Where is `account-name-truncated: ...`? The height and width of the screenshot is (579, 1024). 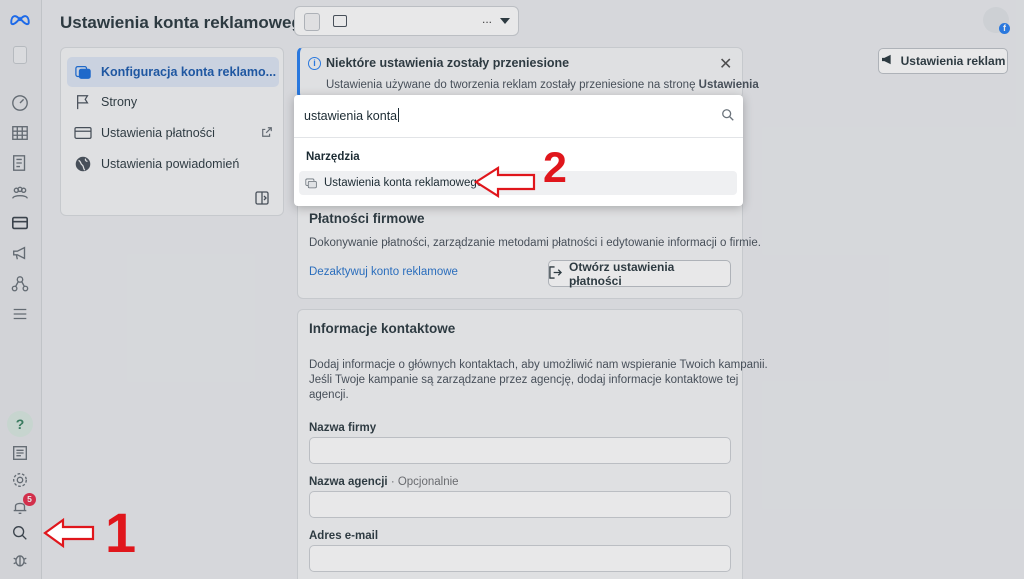
account-name-truncated: ... is located at coordinates (487, 19).